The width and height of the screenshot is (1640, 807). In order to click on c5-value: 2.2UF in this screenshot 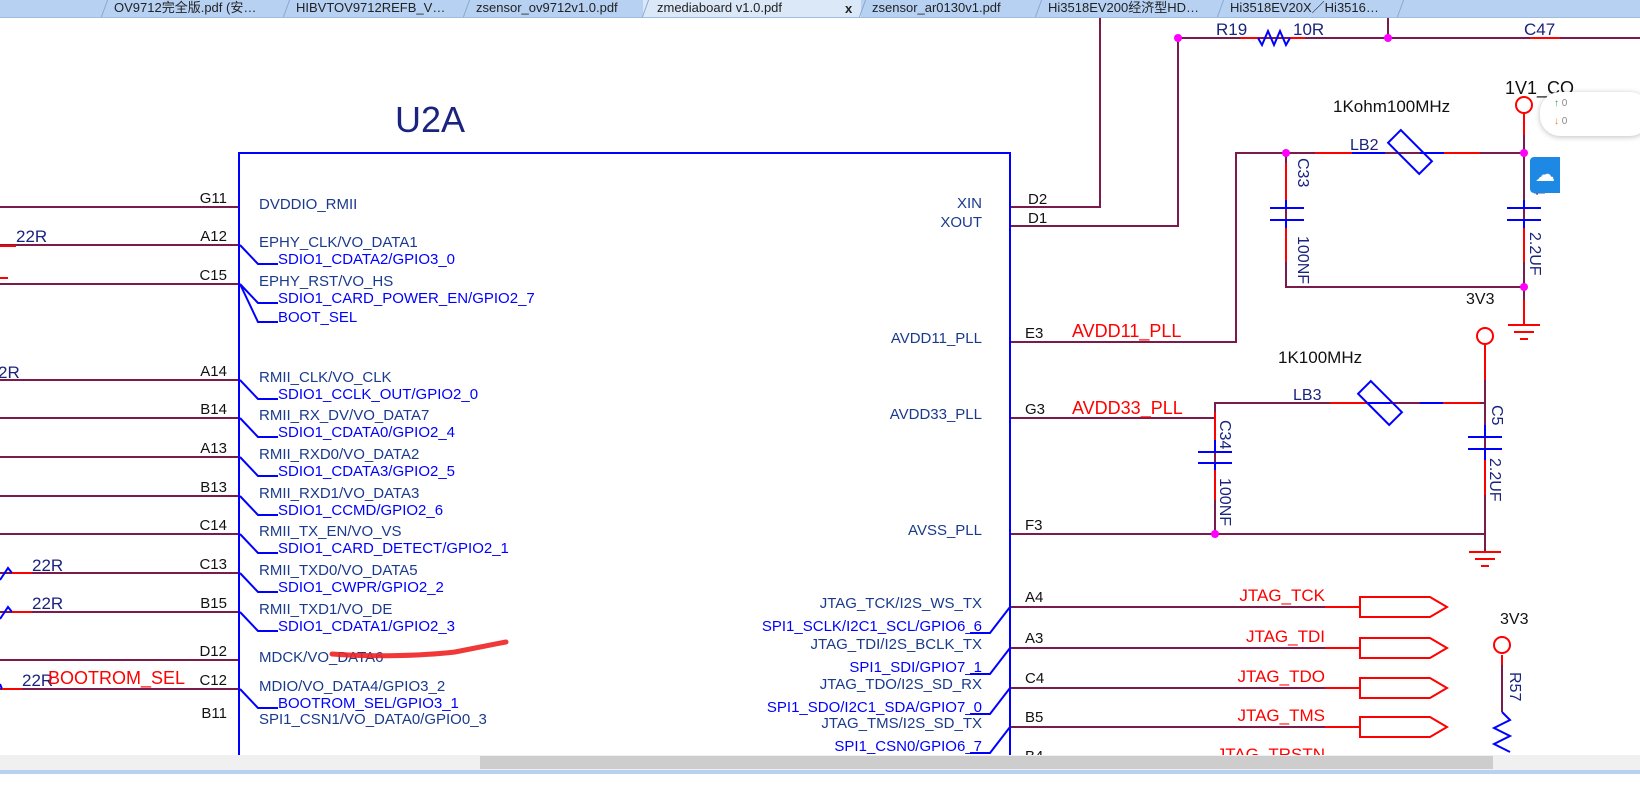, I will do `click(1494, 480)`.